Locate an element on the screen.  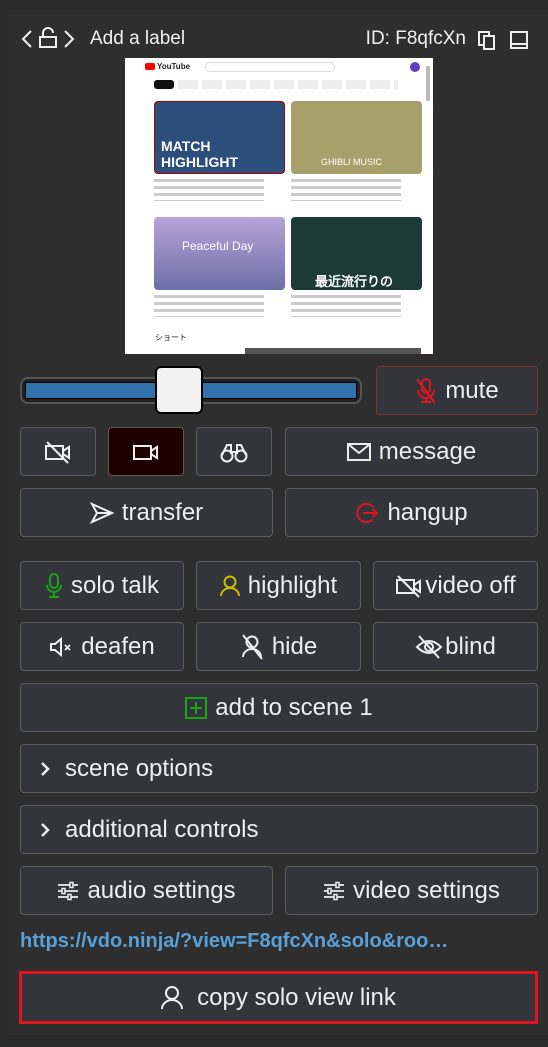
message-label: message is located at coordinates (427, 451).